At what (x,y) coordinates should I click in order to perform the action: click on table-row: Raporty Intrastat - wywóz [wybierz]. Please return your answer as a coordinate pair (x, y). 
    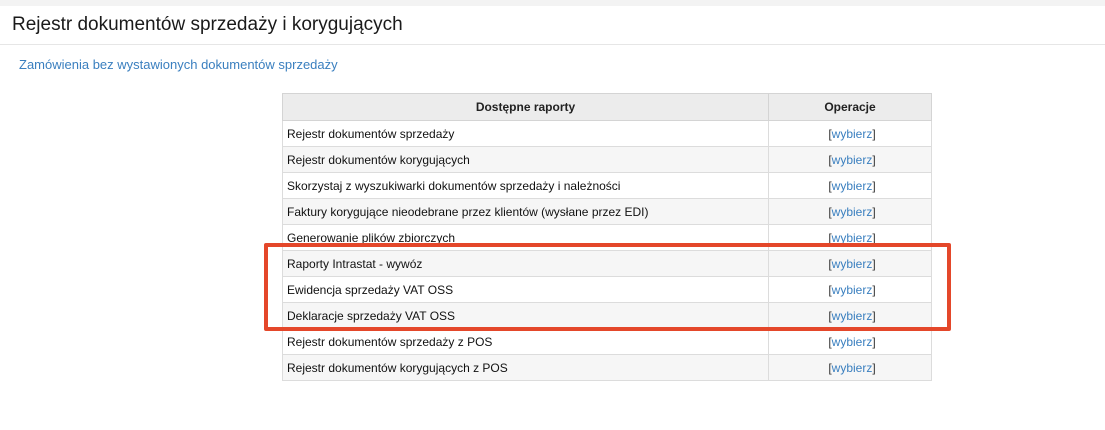
    Looking at the image, I should click on (607, 263).